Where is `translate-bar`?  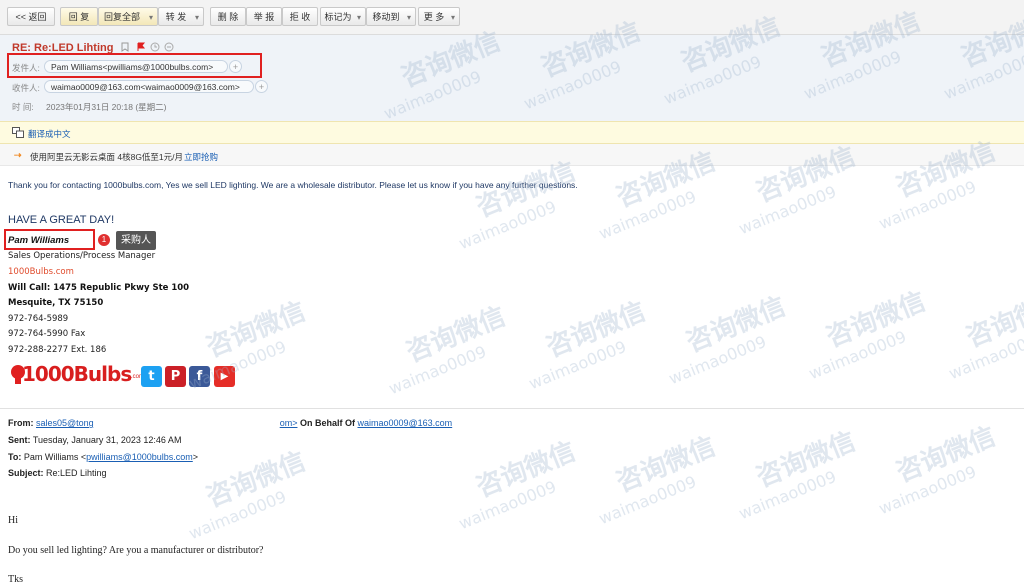 translate-bar is located at coordinates (512, 132).